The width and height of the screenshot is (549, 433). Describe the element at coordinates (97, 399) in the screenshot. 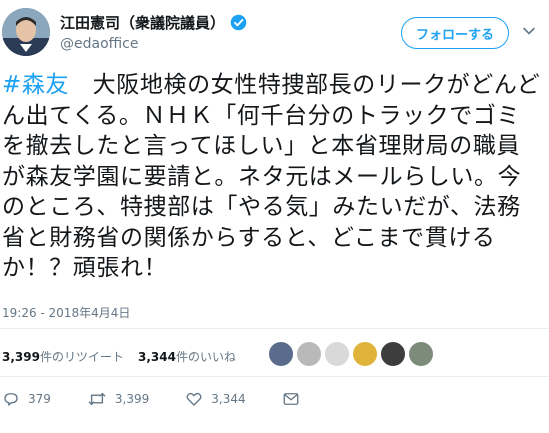

I see `retweet-icon` at that location.